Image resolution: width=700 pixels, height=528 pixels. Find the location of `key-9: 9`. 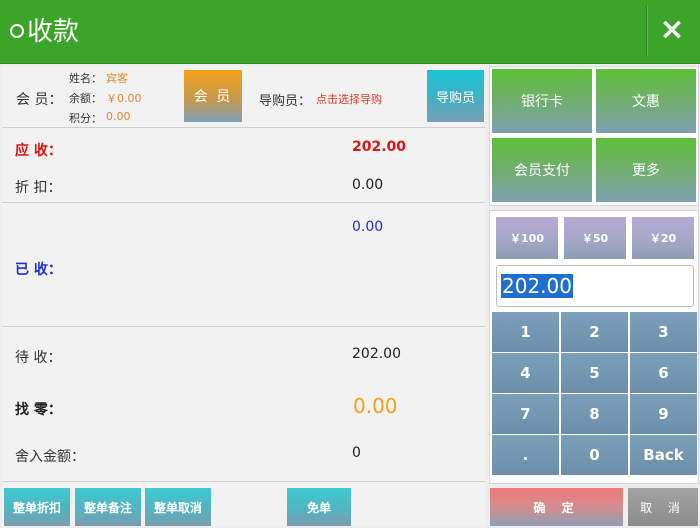

key-9: 9 is located at coordinates (663, 414).